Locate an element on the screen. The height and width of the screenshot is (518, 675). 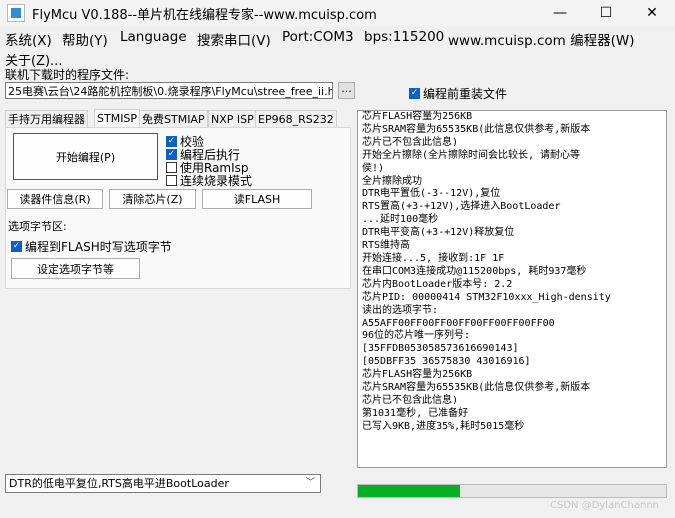
log-line: [35FFDB053058573616690143] is located at coordinates (440, 349).